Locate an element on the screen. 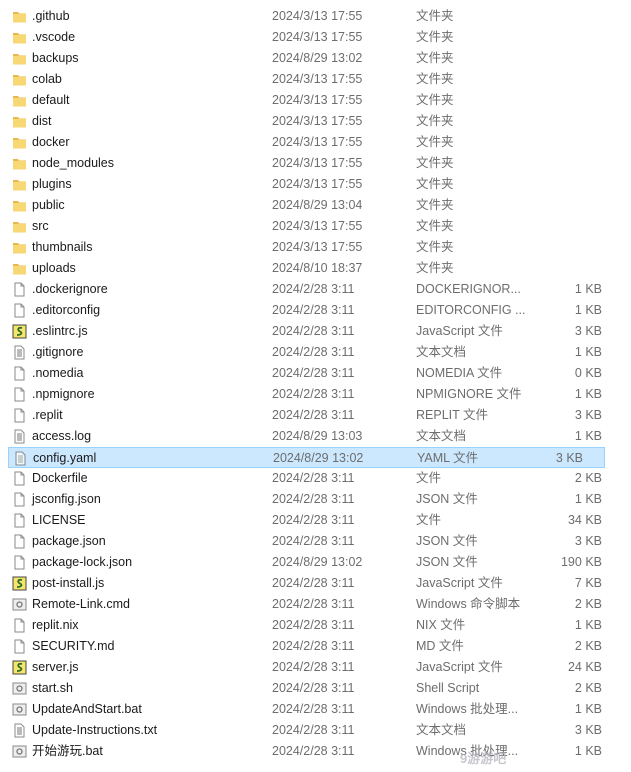 Image resolution: width=631 pixels, height=772 pixels. file-row: .github 2024/3/13 17:55 文件夹 is located at coordinates (315, 16).